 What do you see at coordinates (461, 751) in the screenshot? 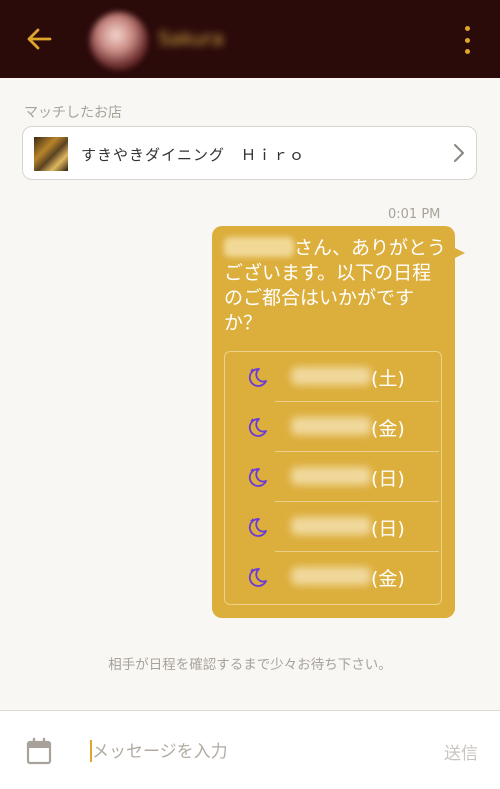
I see `send-button: 送信` at bounding box center [461, 751].